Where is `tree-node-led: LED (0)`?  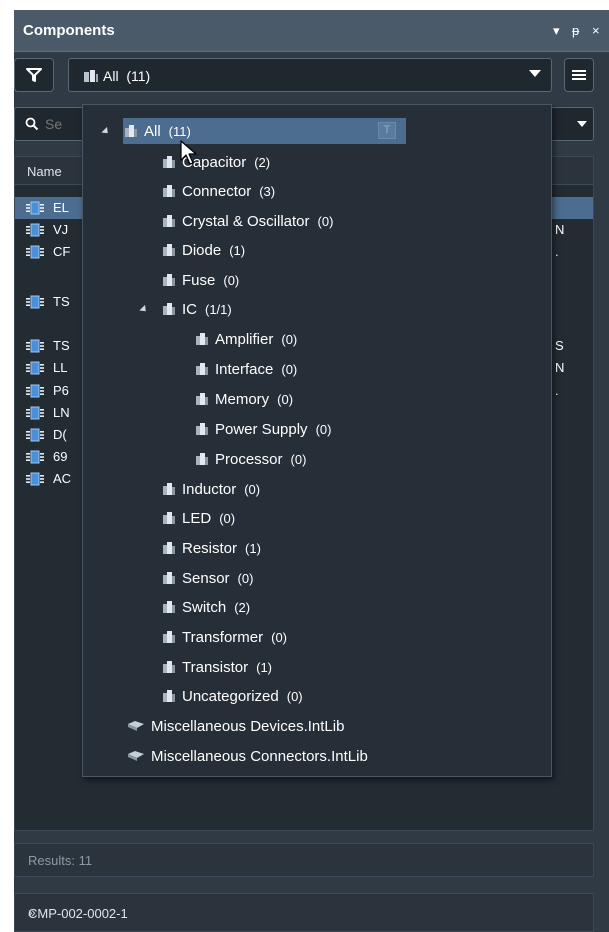
tree-node-led: LED (0) is located at coordinates (198, 518).